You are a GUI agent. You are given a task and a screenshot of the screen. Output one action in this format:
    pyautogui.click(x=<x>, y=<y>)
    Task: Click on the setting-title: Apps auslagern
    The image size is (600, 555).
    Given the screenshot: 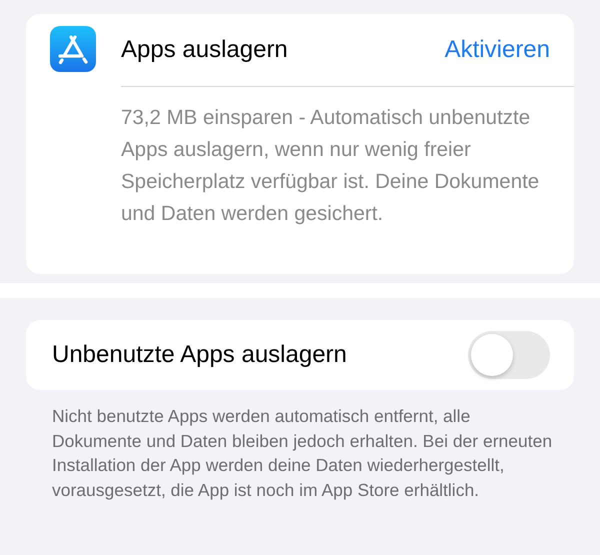 What is the action you would take?
    pyautogui.click(x=204, y=50)
    